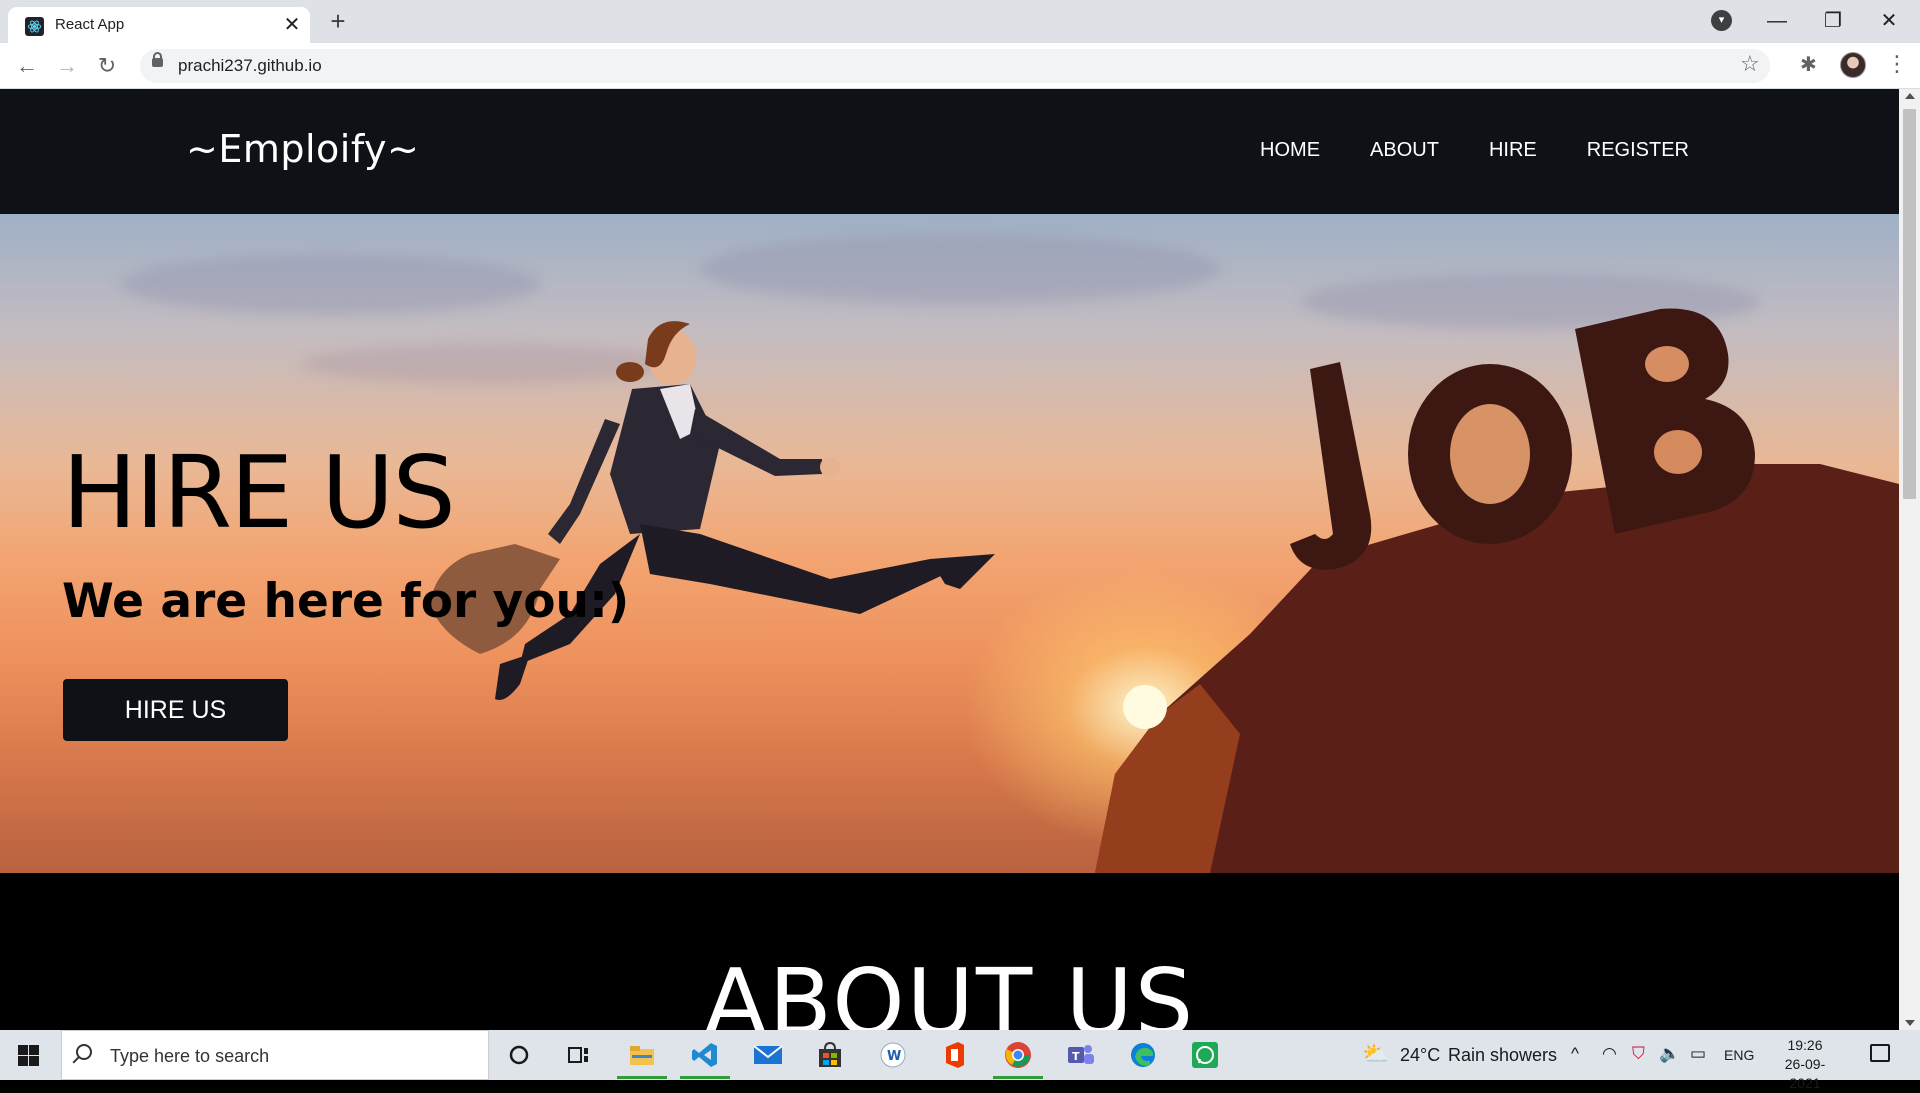  What do you see at coordinates (960, 21) in the screenshot?
I see `browser-tab-strip: React App ✕ + ▾ — ❐ ✕` at bounding box center [960, 21].